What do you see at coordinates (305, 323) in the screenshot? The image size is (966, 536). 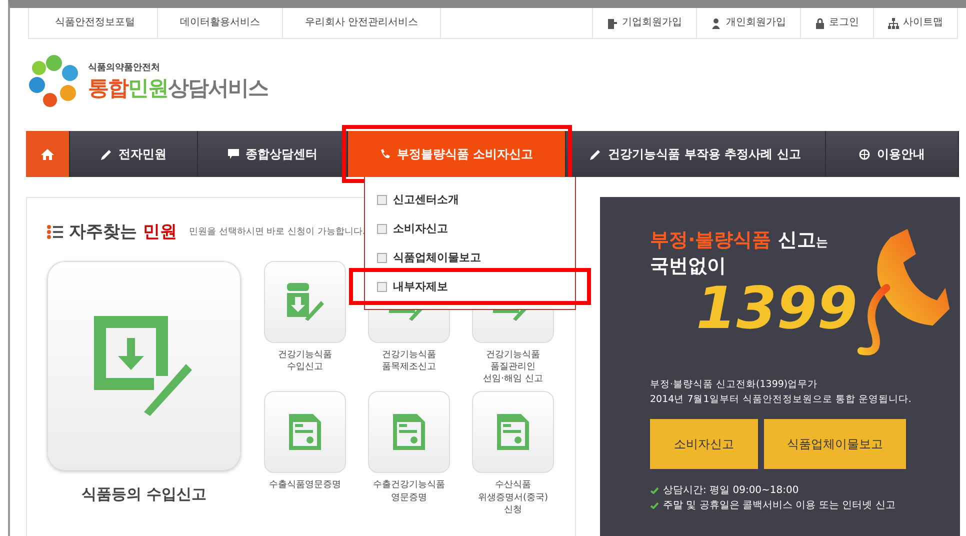 I see `service-tile: 건강기능식품 수입신고` at bounding box center [305, 323].